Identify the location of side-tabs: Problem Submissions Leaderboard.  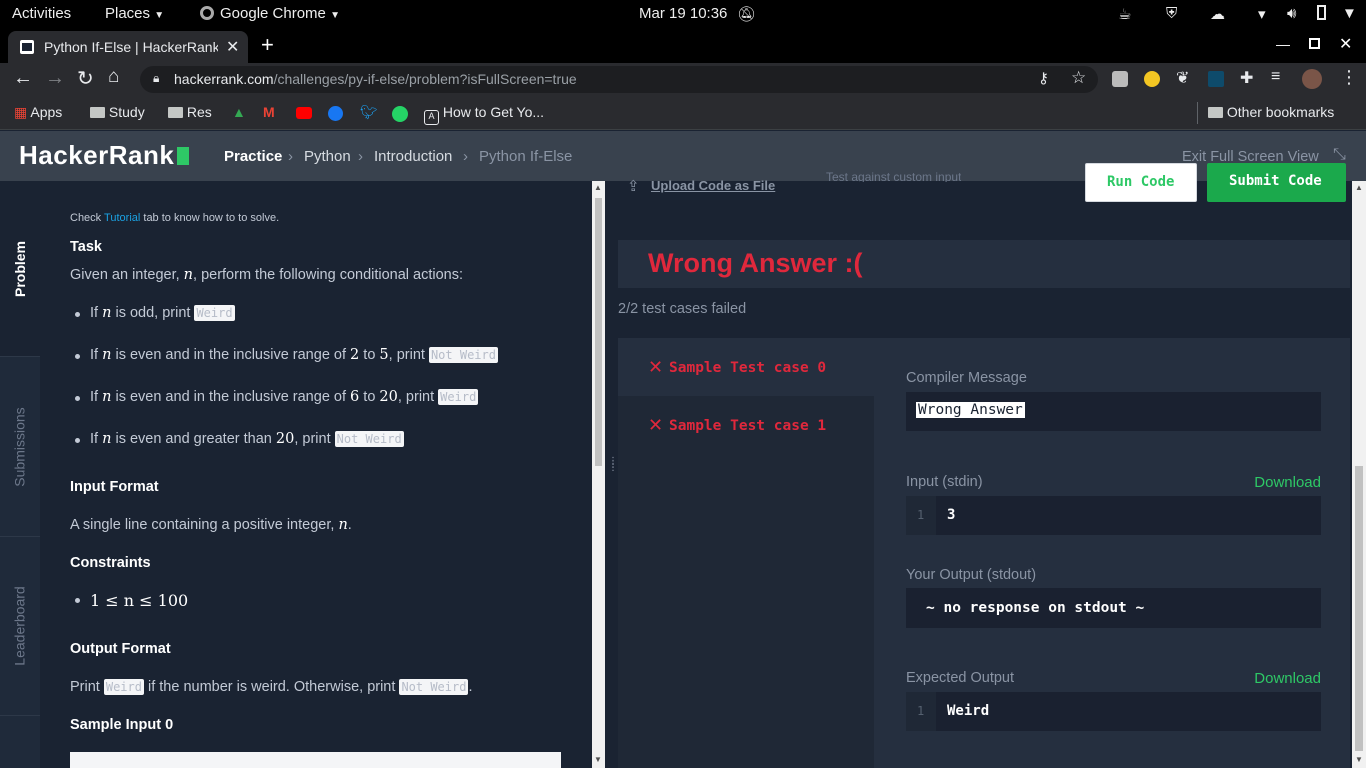
(20, 474).